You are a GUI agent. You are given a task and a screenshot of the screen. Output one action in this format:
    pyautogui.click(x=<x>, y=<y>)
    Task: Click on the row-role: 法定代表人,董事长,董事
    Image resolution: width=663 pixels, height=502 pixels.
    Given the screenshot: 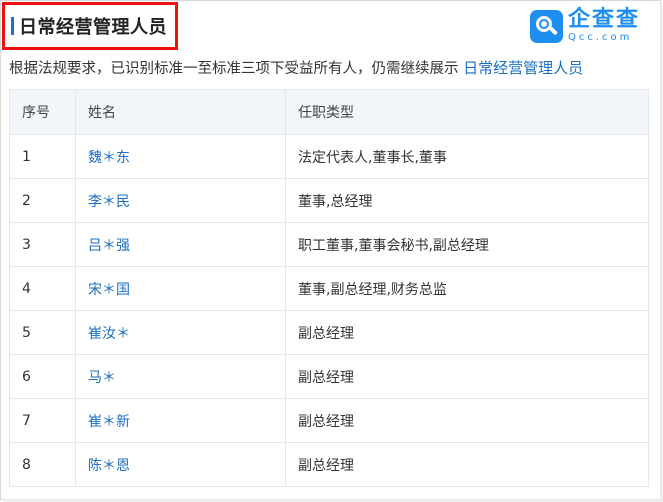 What is the action you would take?
    pyautogui.click(x=467, y=156)
    